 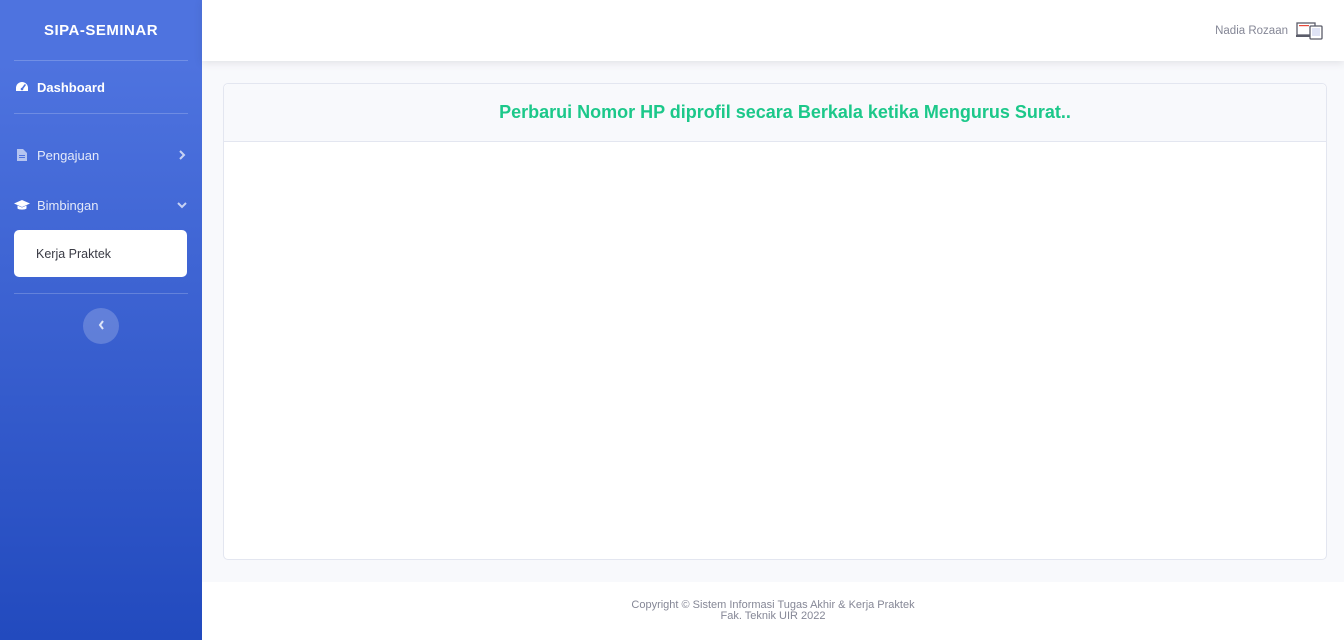 What do you see at coordinates (68, 205) in the screenshot?
I see `sidebar-item-label: Bimbingan` at bounding box center [68, 205].